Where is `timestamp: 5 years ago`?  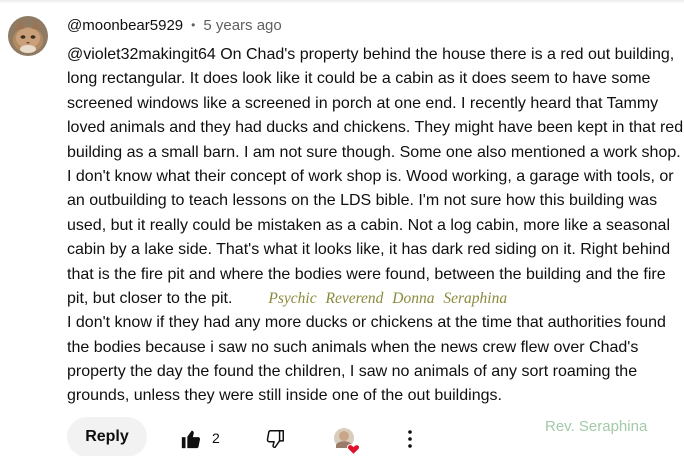 timestamp: 5 years ago is located at coordinates (242, 25).